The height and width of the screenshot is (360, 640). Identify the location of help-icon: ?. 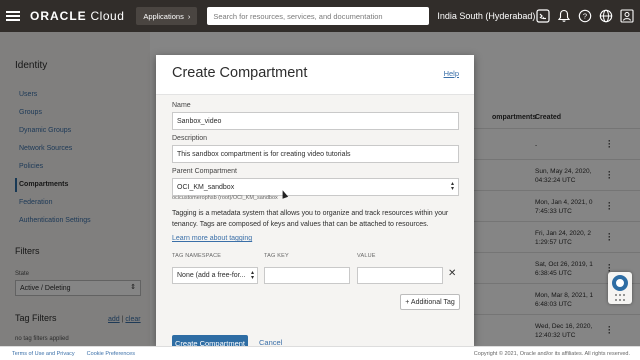
(584, 15).